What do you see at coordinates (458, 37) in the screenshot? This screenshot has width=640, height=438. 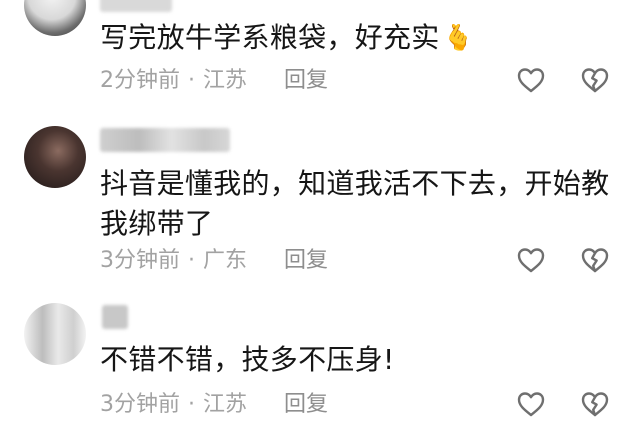 I see `finger-heart-emoji: 🫰` at bounding box center [458, 37].